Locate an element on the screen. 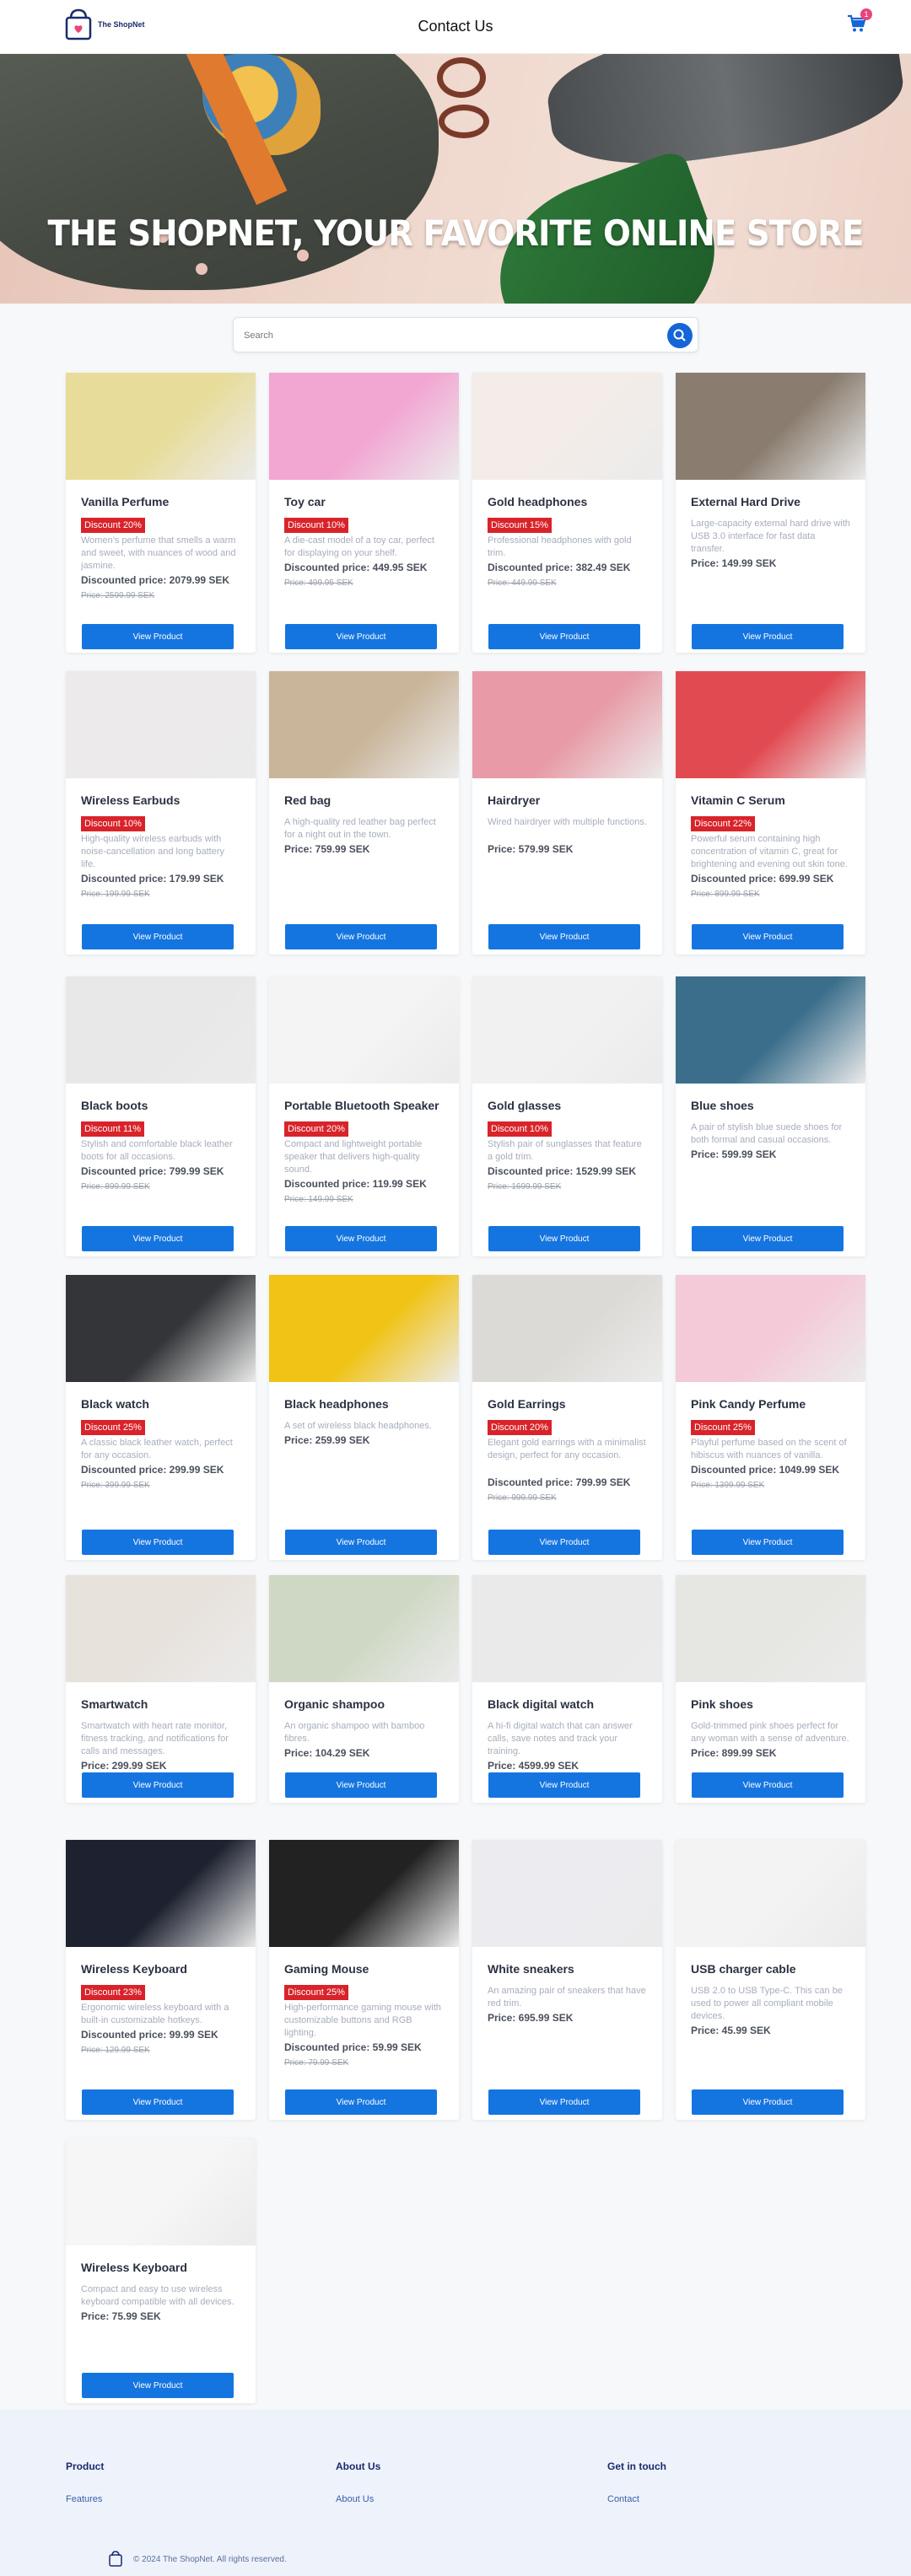 The height and width of the screenshot is (2576, 911). product-price: Discounted price: 2079.99 SEK is located at coordinates (155, 580).